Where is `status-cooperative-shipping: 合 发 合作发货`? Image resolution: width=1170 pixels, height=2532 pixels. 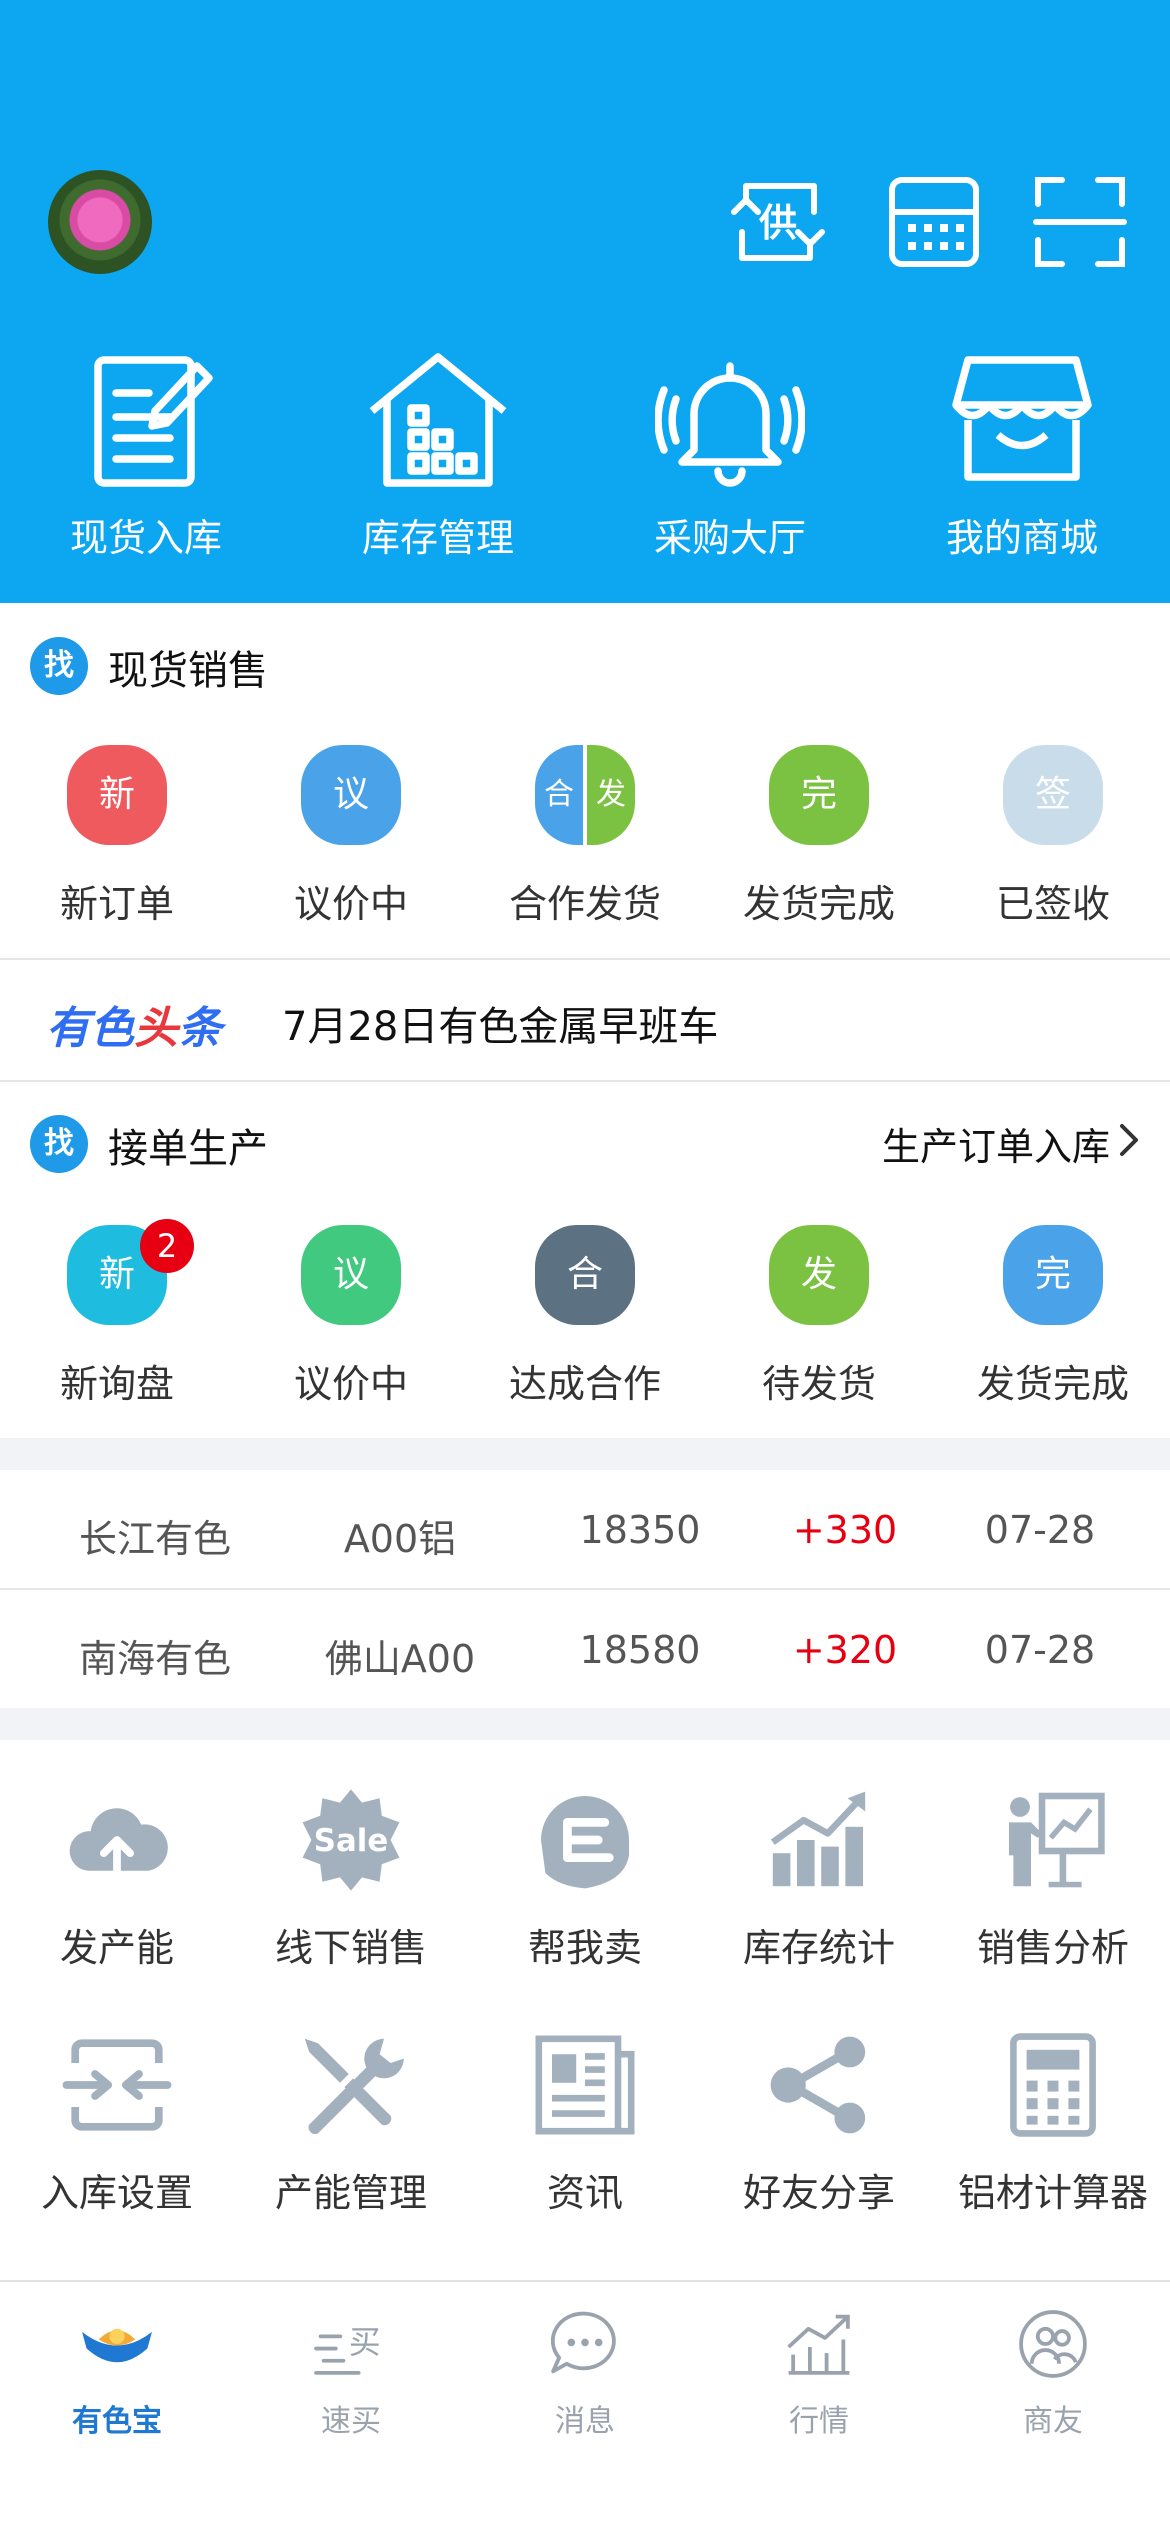
status-cooperative-shipping: 合 发 合作发货 is located at coordinates (585, 845).